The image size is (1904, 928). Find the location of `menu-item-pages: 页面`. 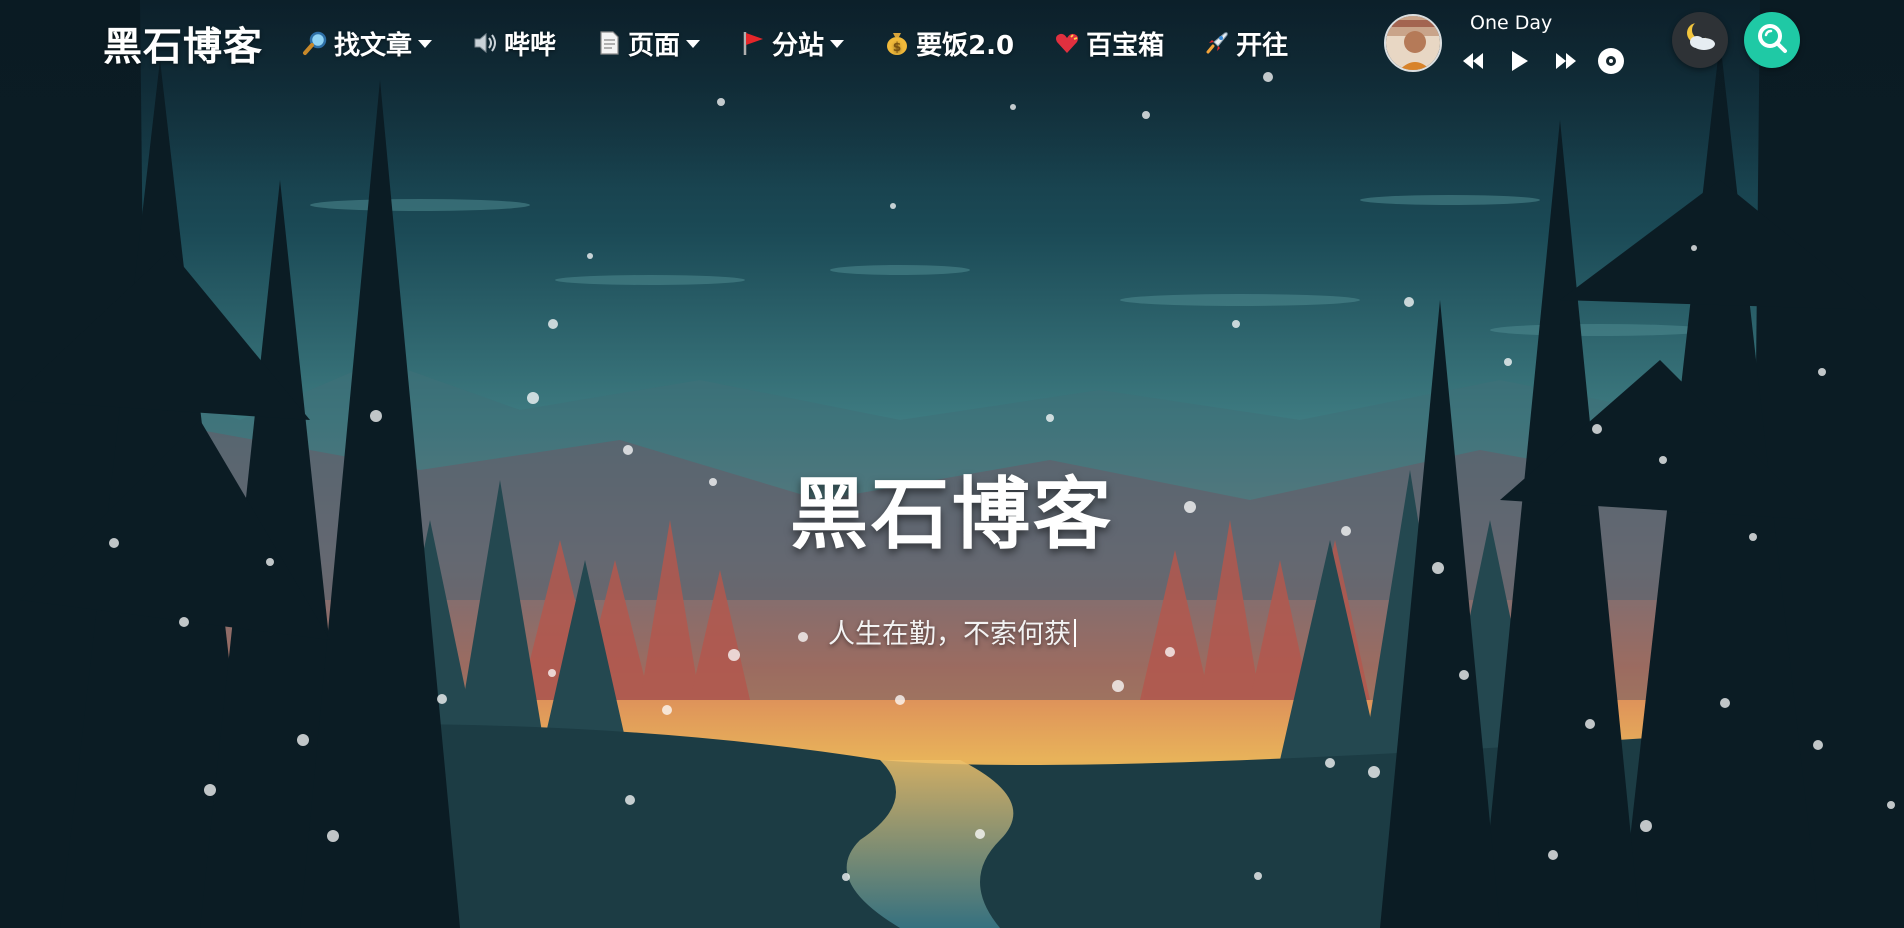

menu-item-pages: 页面 is located at coordinates (647, 43).